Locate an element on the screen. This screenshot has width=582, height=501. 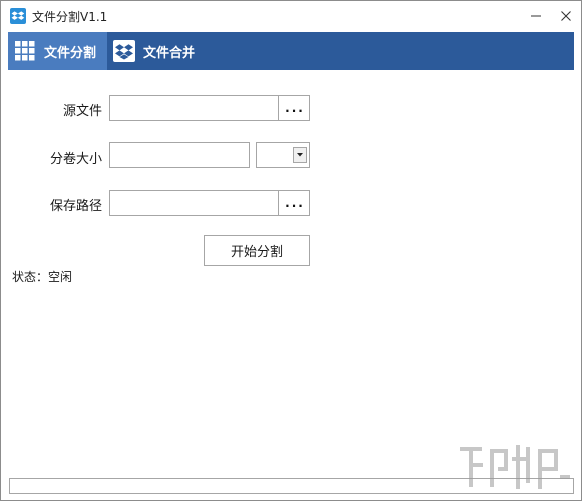
save-path-input is located at coordinates (194, 203).